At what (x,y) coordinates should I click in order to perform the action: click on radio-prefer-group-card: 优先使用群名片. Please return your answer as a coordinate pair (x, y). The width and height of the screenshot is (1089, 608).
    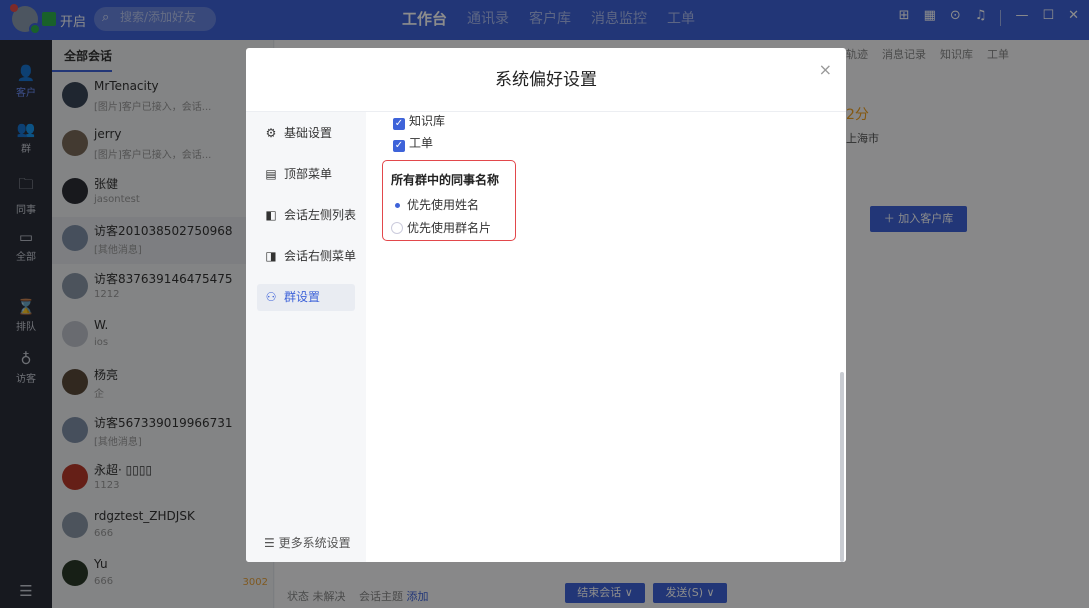
    Looking at the image, I should click on (441, 227).